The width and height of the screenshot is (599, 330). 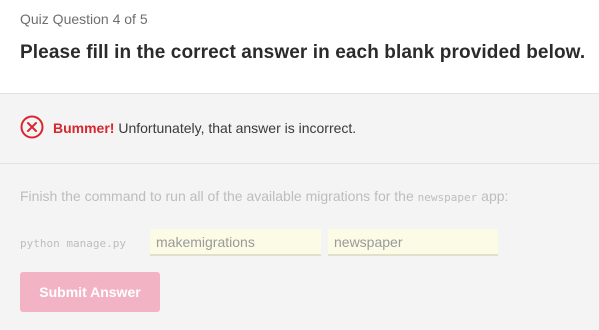 I want to click on command-prefix: python manage.py, so click(x=73, y=243).